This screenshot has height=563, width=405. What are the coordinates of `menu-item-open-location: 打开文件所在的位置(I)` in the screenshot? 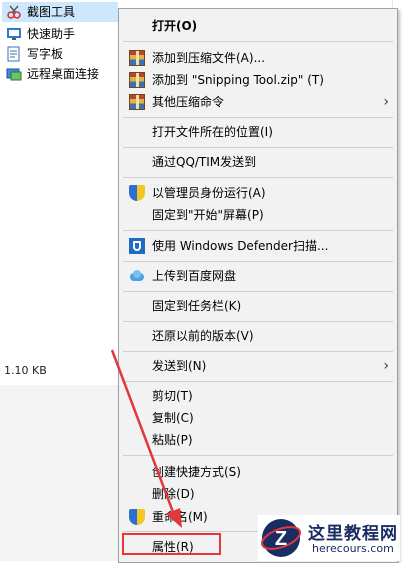 It's located at (258, 132).